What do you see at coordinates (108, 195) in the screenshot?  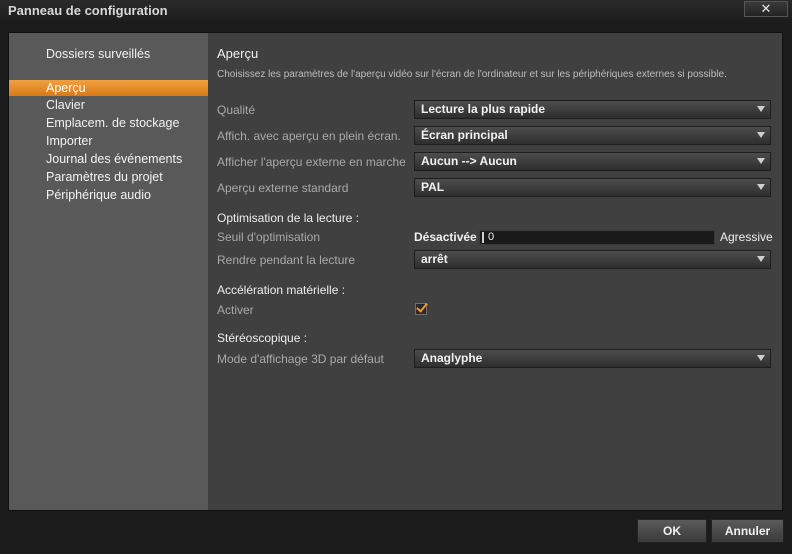 I see `sidebar-item-peripherique-audio: Périphérique audio` at bounding box center [108, 195].